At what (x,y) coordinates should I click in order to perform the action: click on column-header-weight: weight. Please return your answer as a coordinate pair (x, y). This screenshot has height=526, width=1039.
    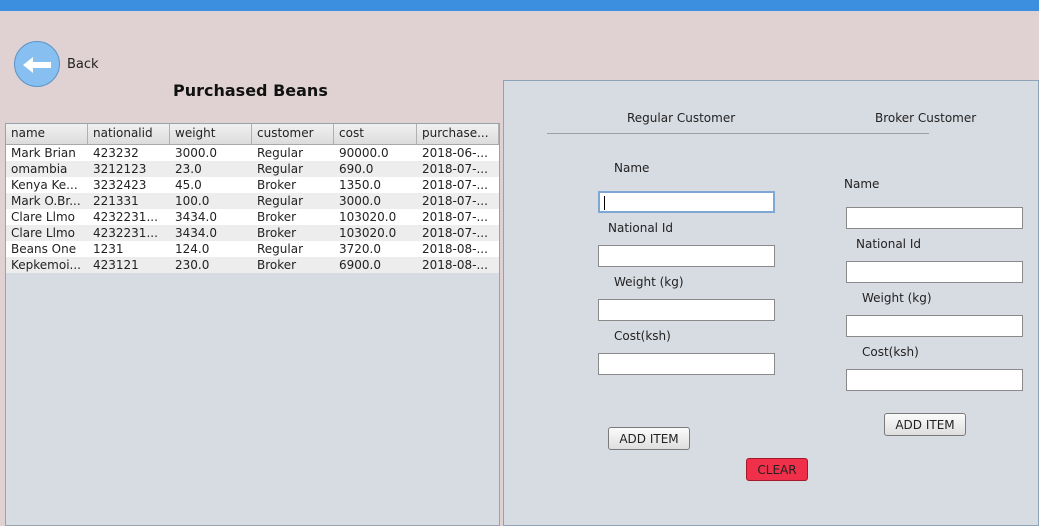
    Looking at the image, I should click on (211, 134).